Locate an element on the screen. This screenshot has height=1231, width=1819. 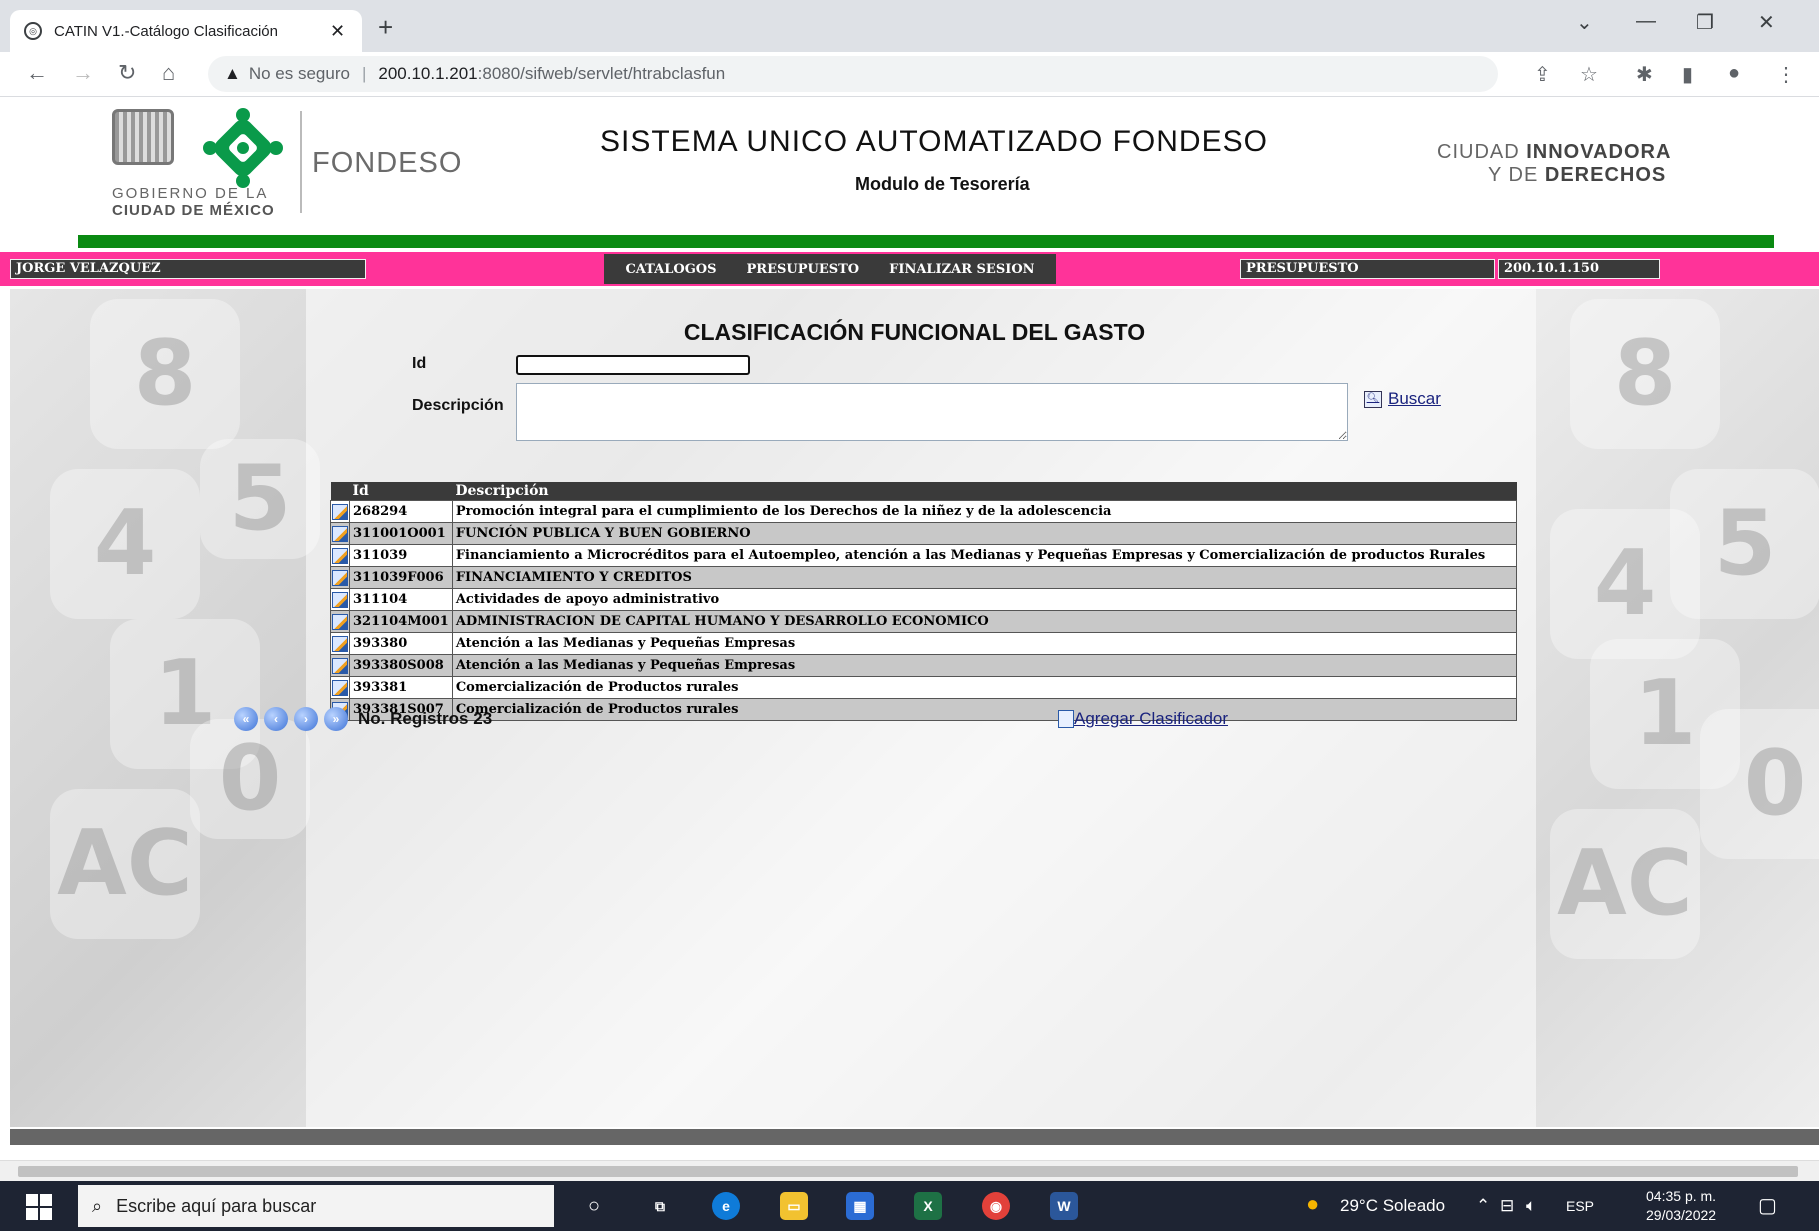
prev-page-icon: ‹ is located at coordinates (276, 719).